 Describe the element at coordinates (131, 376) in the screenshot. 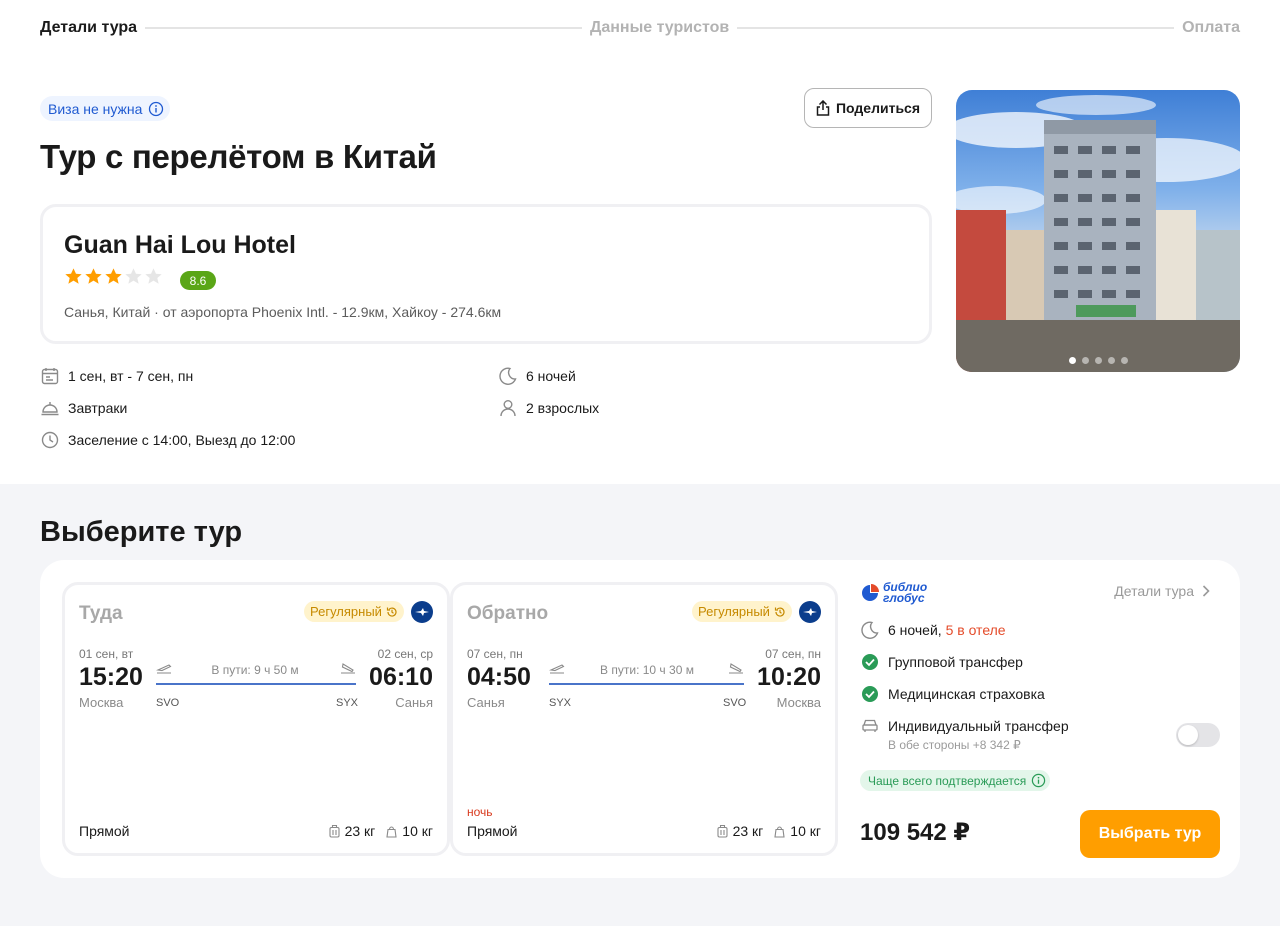

I see `fact-dates-text: 1 сен, вт - 7 сен, пн` at that location.